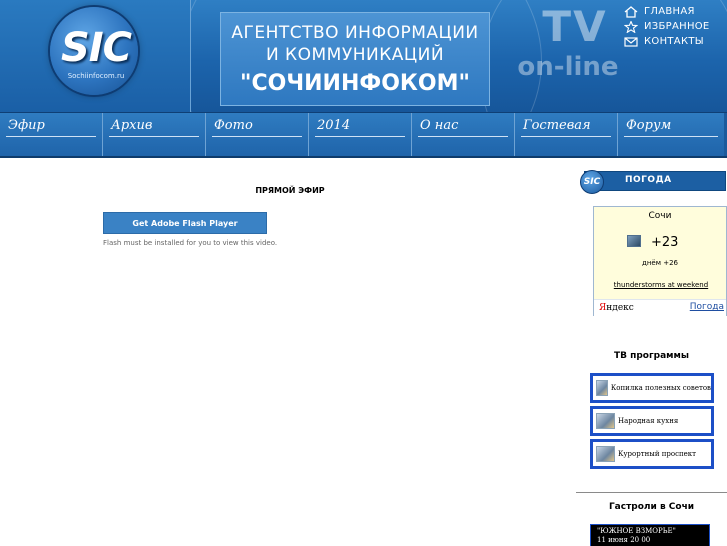 This screenshot has width=727, height=546. I want to click on link-favorites-label: ИЗБРАННОЕ, so click(677, 26).